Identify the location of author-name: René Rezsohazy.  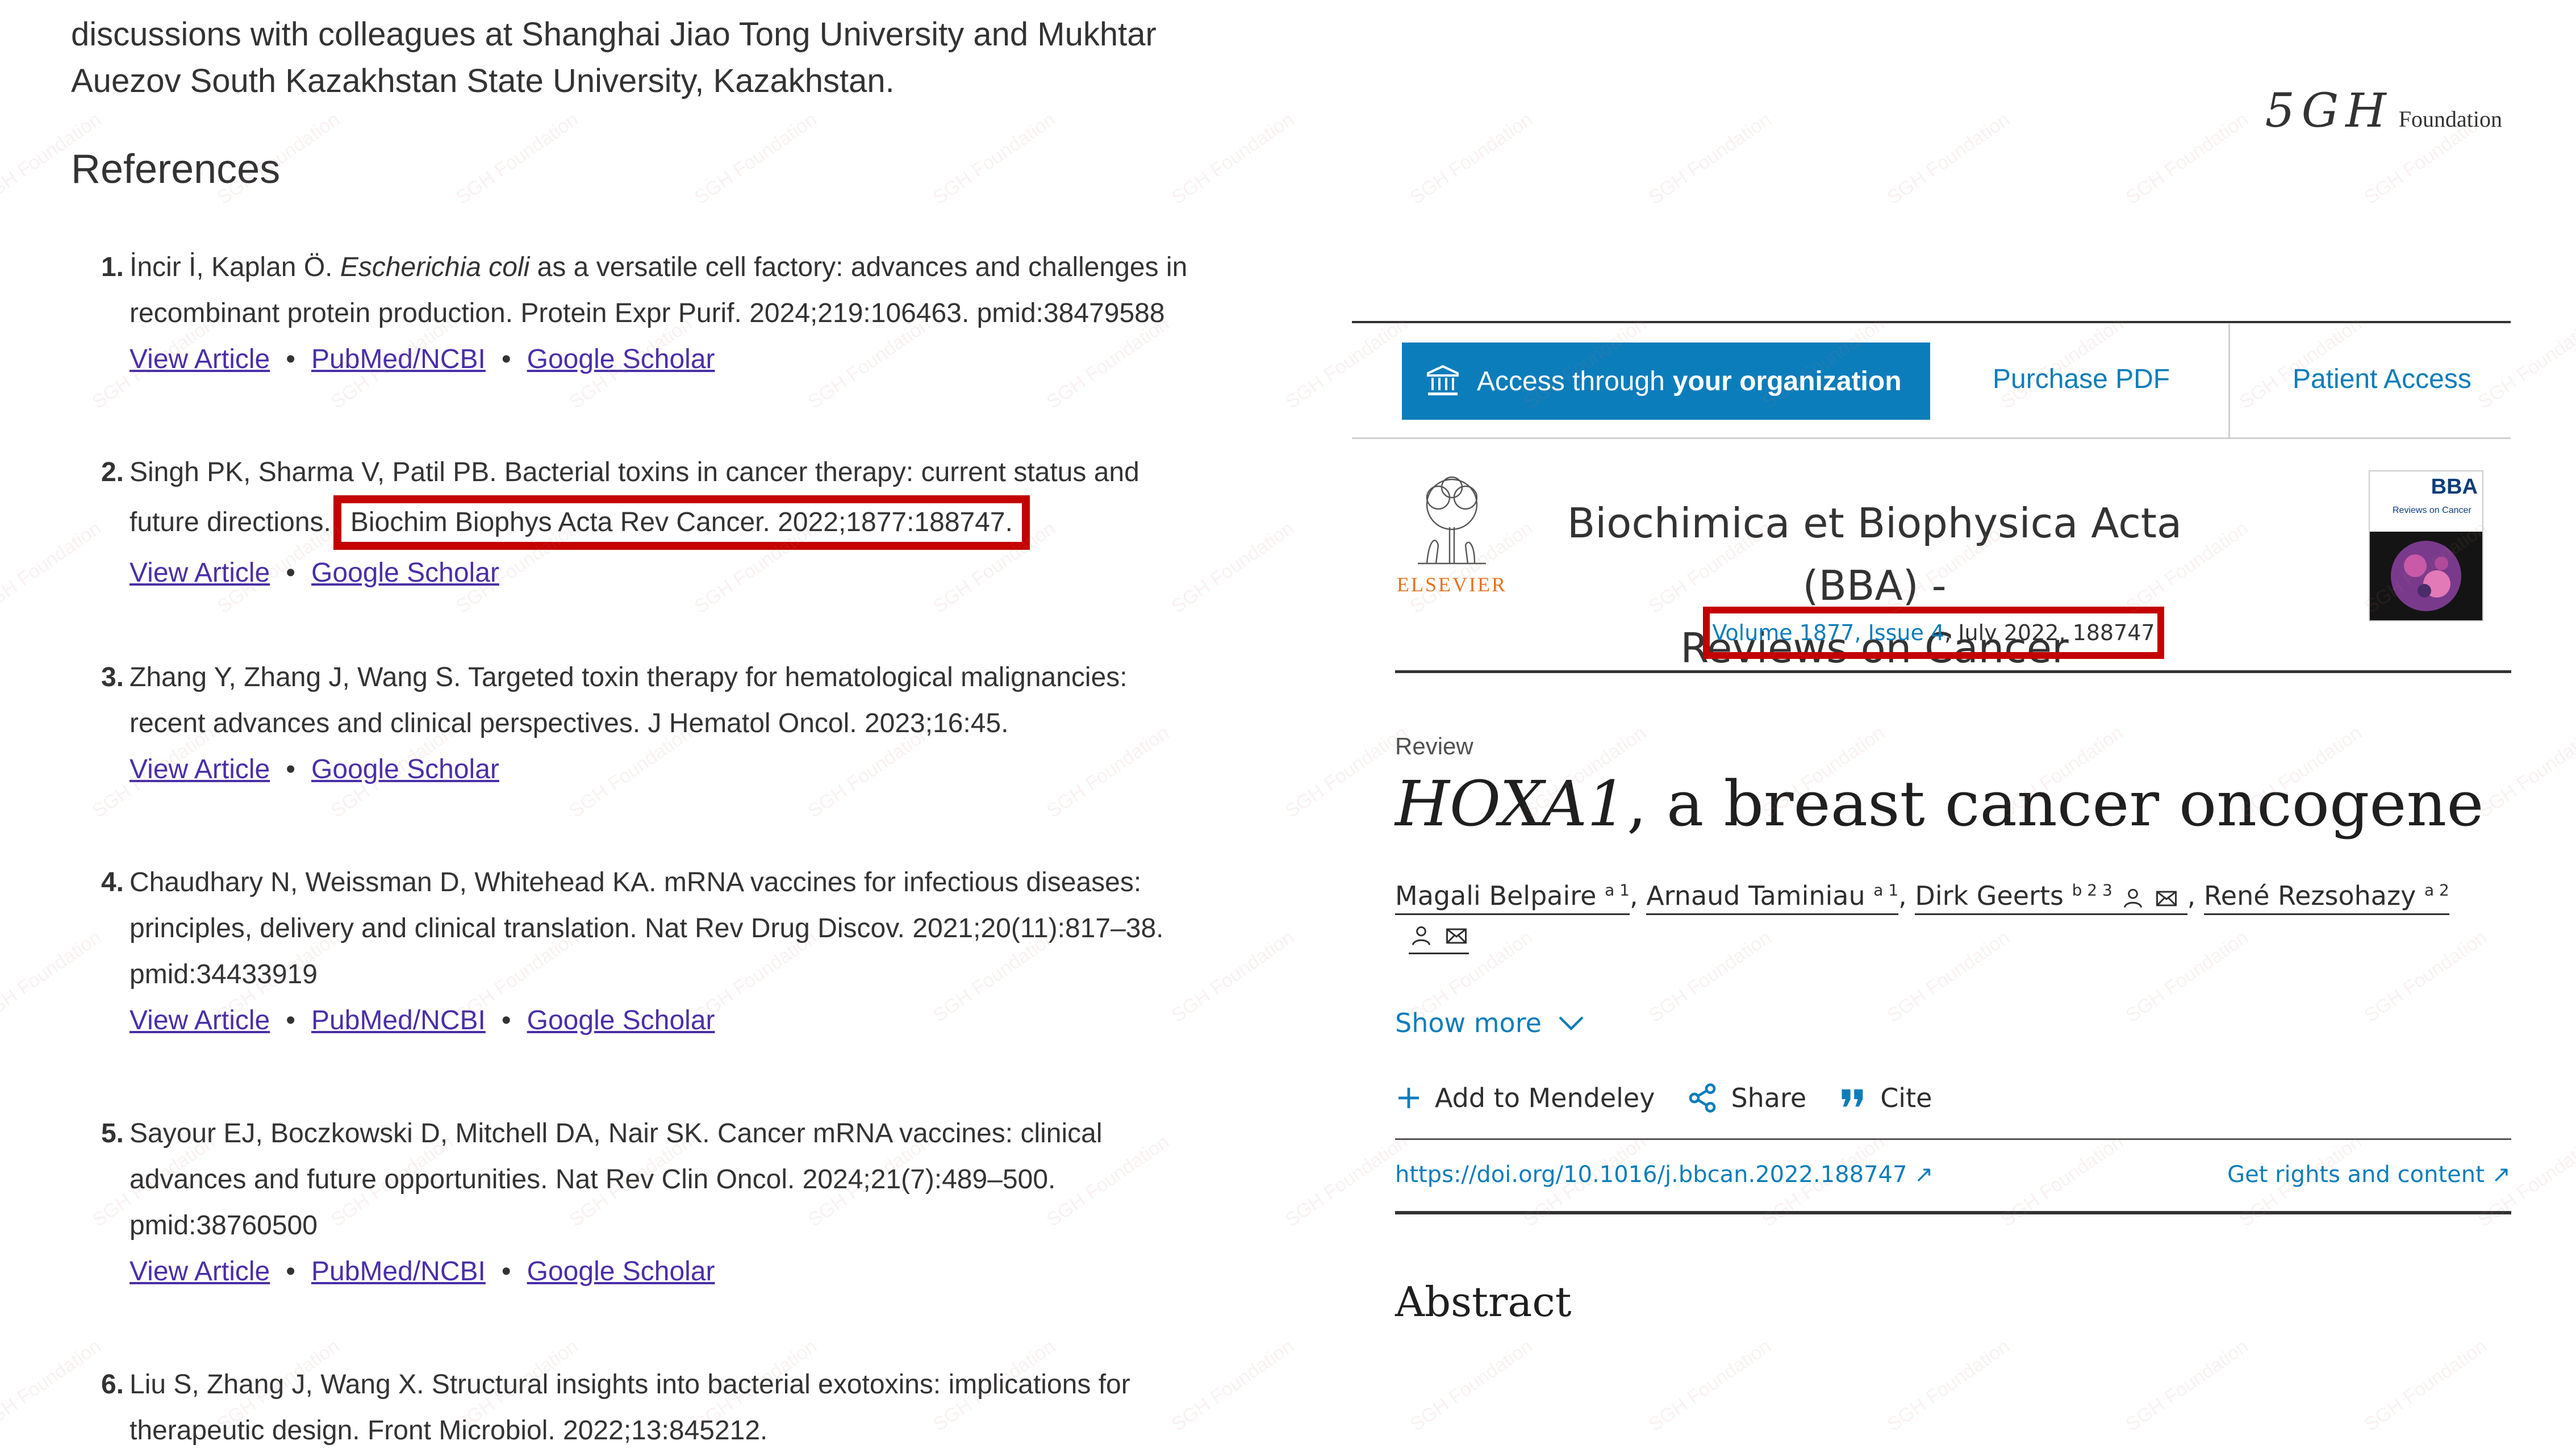
(2309, 896).